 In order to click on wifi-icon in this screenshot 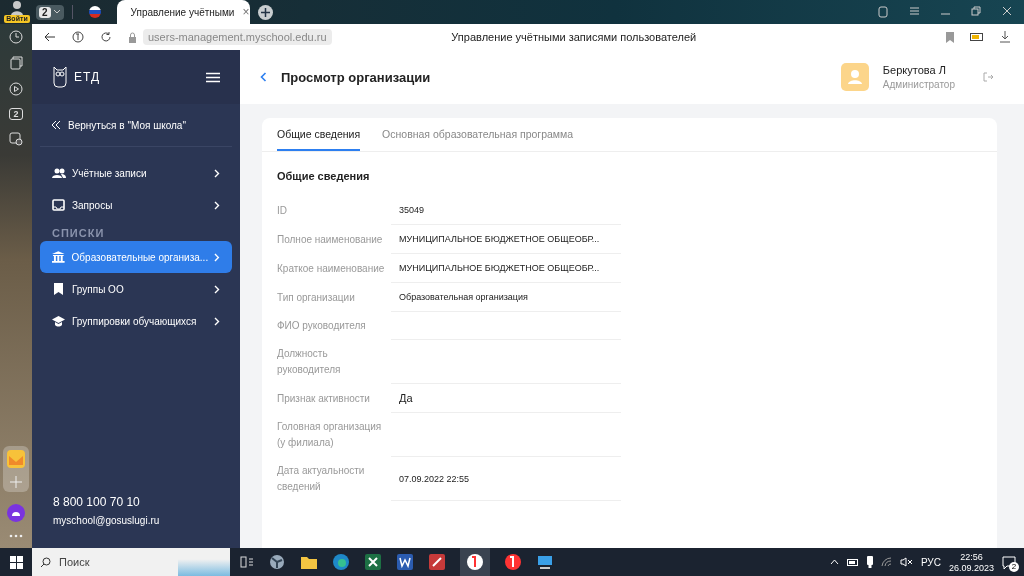, I will do `click(886, 562)`.